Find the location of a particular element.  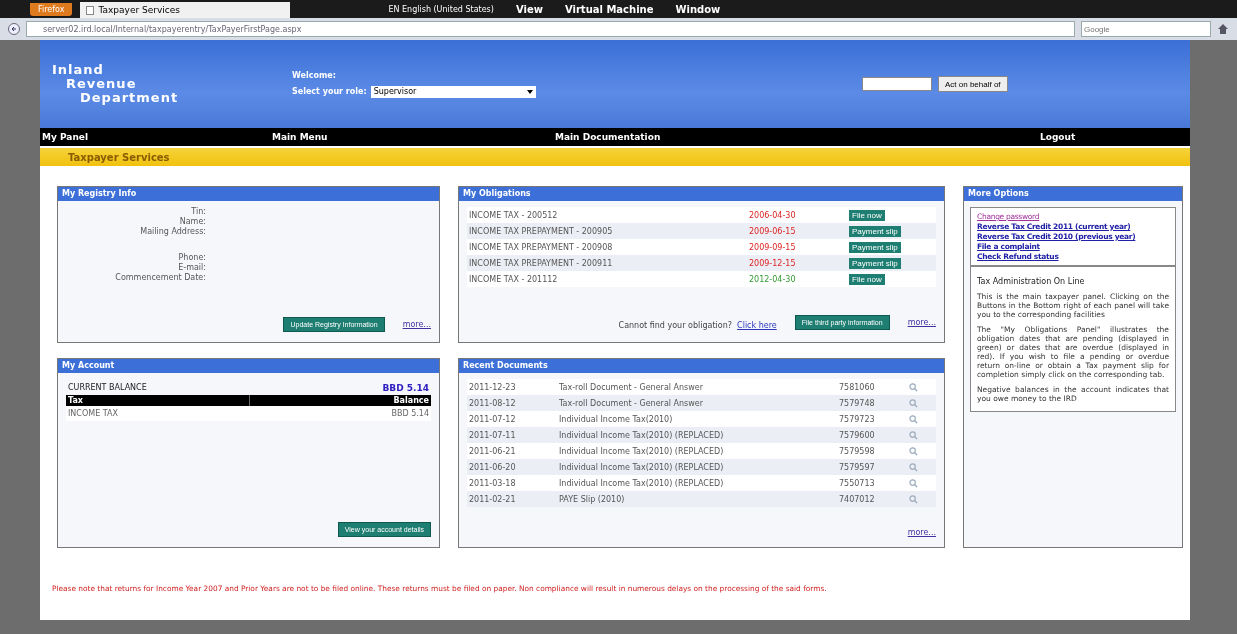

table-cell-text: 7579748 is located at coordinates (857, 403).